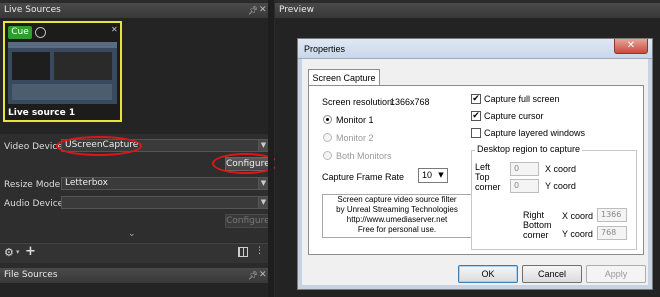 Image resolution: width=660 pixels, height=297 pixels. I want to click on gear-icon: ⚙, so click(9, 252).